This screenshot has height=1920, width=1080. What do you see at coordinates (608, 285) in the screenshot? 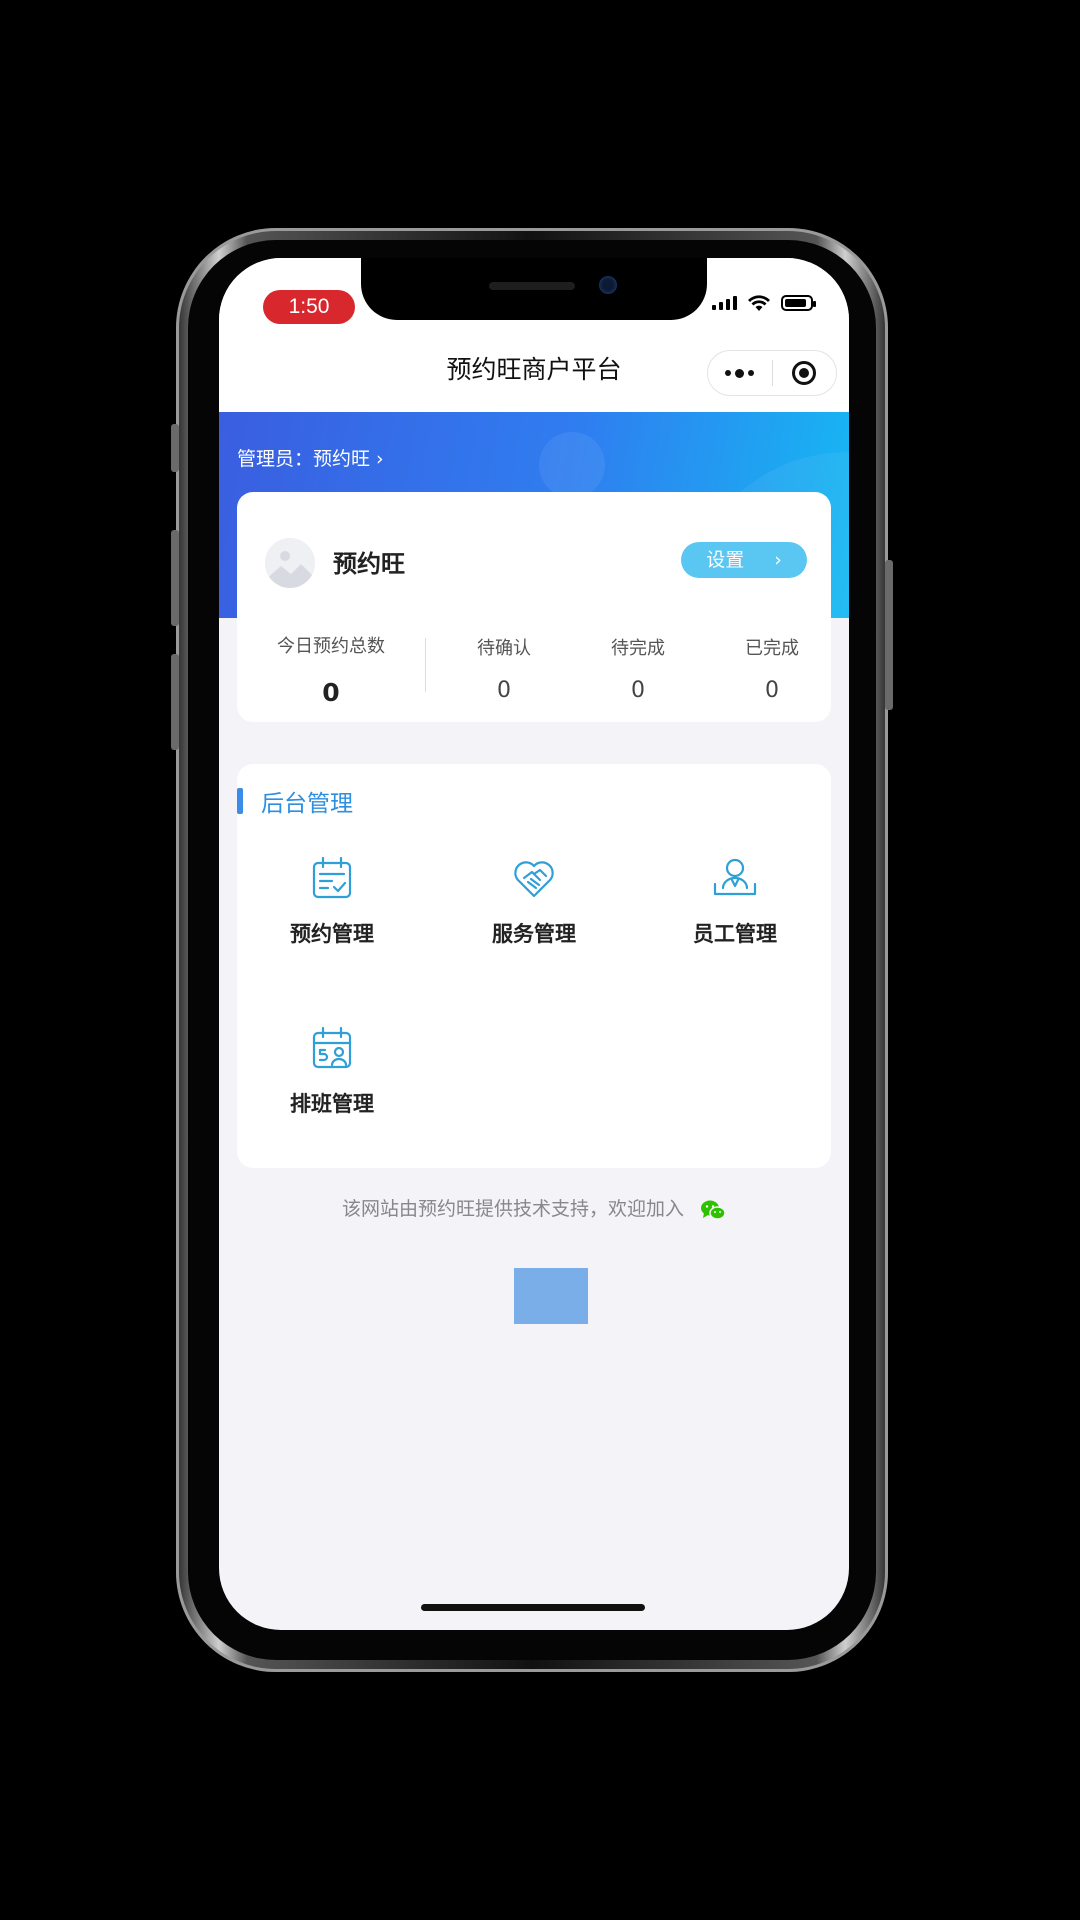
I see `front-camera` at bounding box center [608, 285].